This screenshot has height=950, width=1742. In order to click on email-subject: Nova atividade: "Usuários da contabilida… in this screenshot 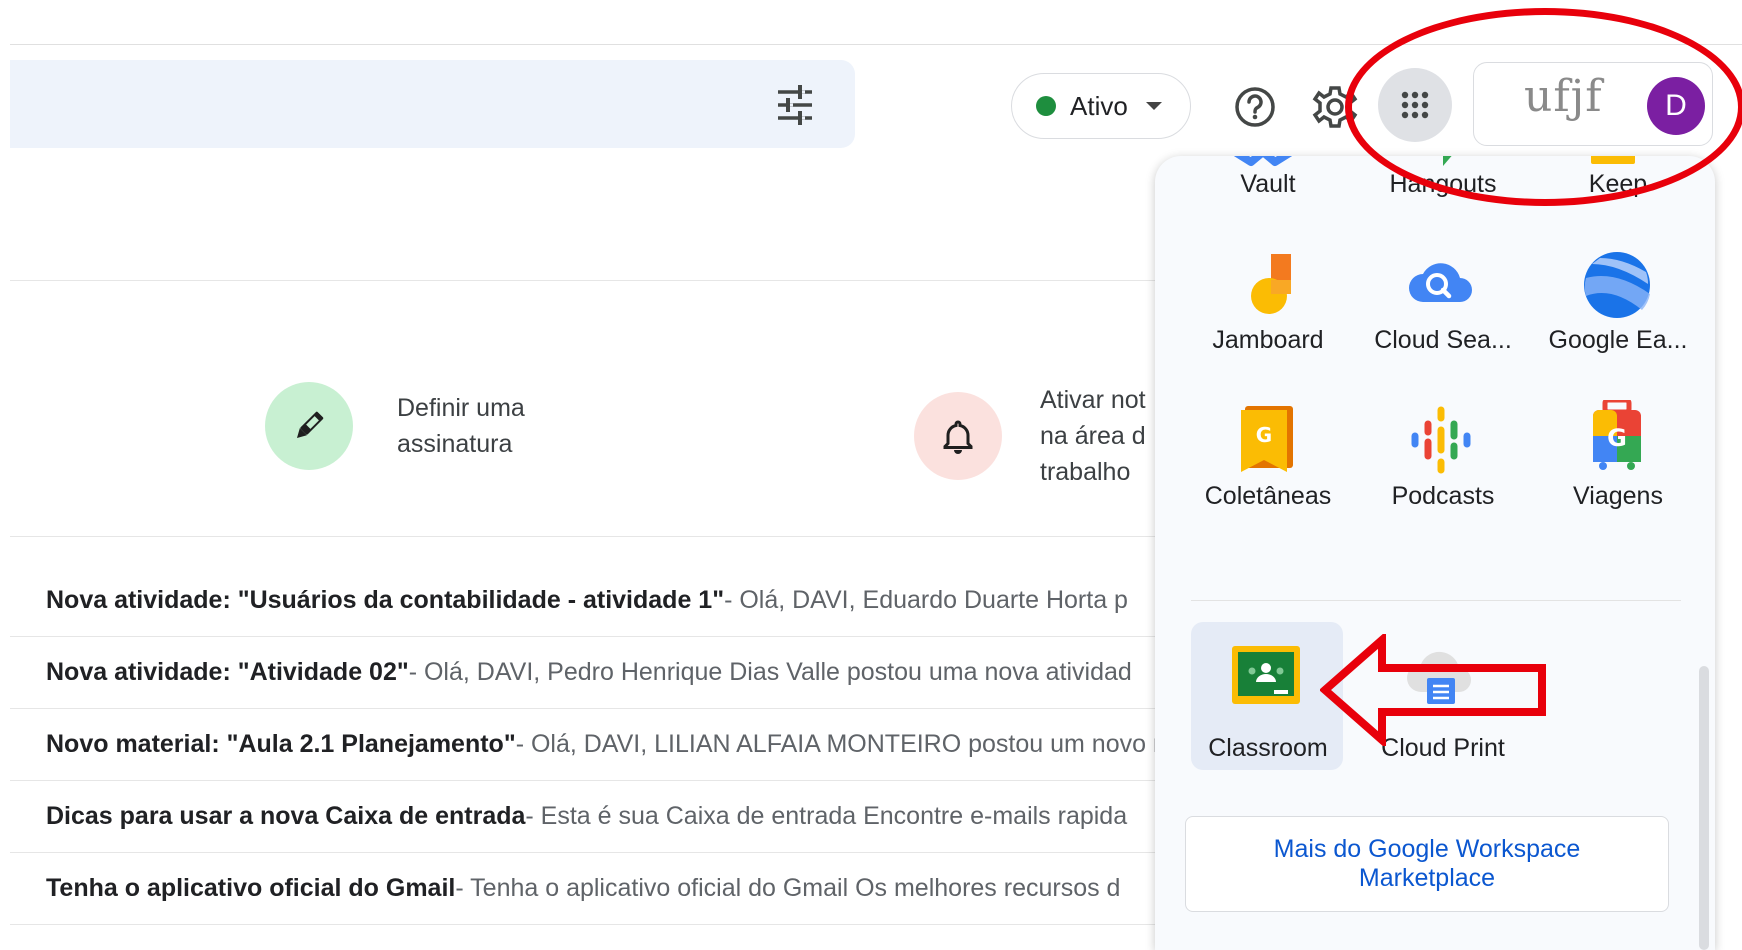, I will do `click(385, 600)`.